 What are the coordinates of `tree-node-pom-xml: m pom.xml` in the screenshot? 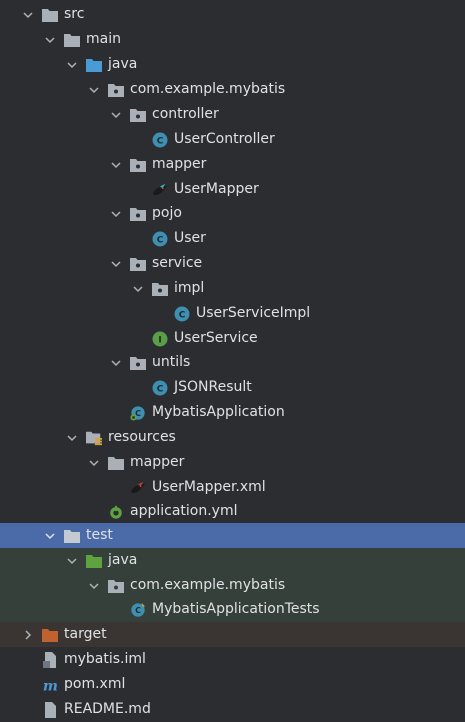 It's located at (232, 684).